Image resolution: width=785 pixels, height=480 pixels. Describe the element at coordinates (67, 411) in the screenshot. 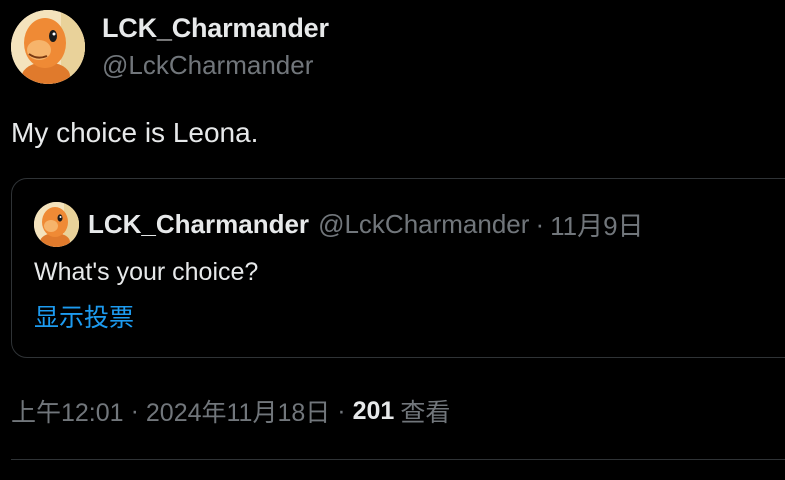

I see `tweet-time: 上午12:01` at that location.